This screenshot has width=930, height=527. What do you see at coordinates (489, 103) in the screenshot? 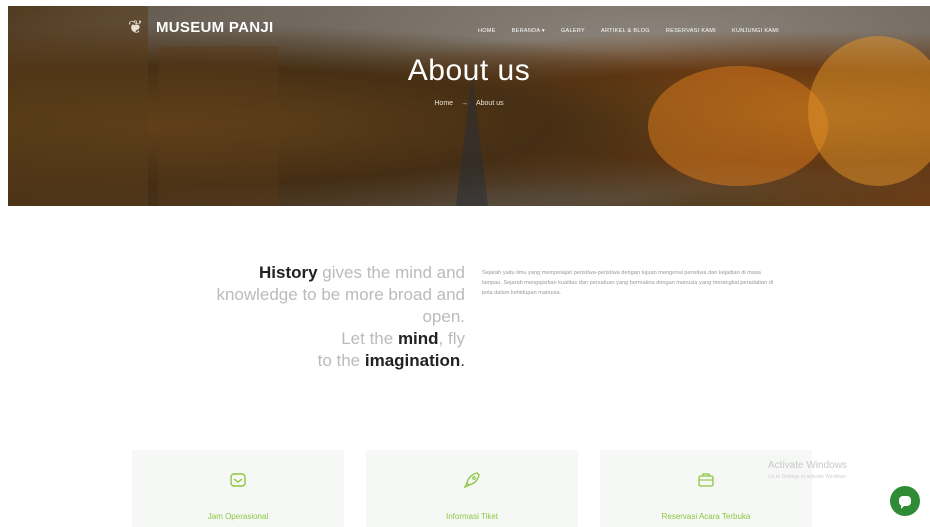
I see `breadcrumb-current: About us` at bounding box center [489, 103].